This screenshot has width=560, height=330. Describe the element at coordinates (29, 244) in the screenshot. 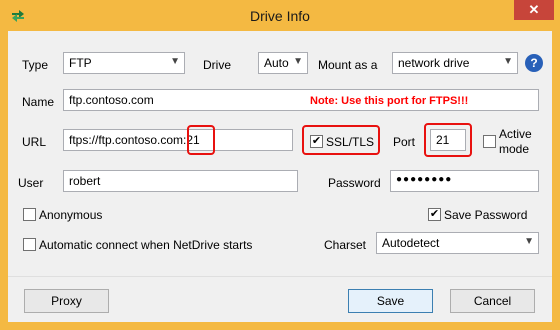

I see `auto-connect-checkbox` at that location.